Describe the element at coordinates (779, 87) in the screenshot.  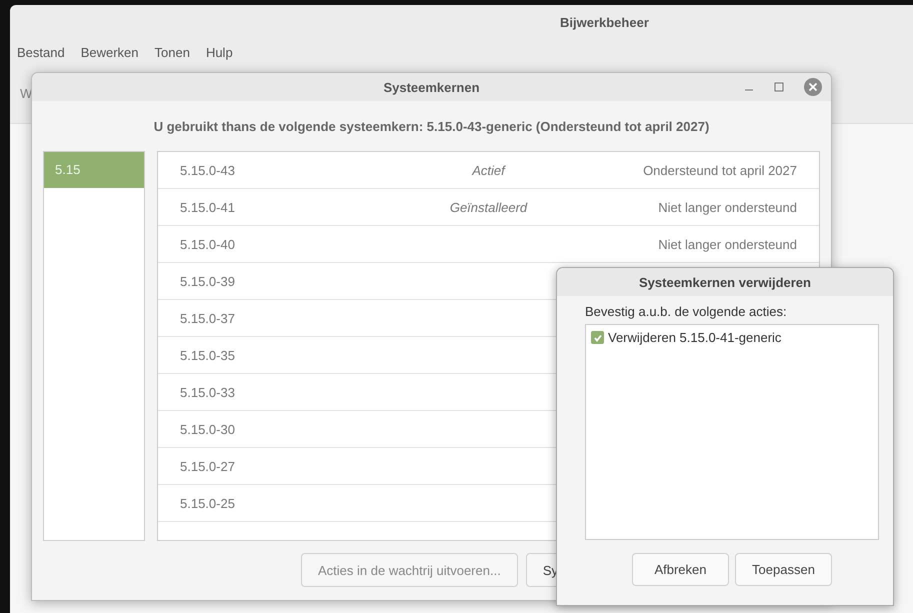
I see `maximize-icon` at that location.